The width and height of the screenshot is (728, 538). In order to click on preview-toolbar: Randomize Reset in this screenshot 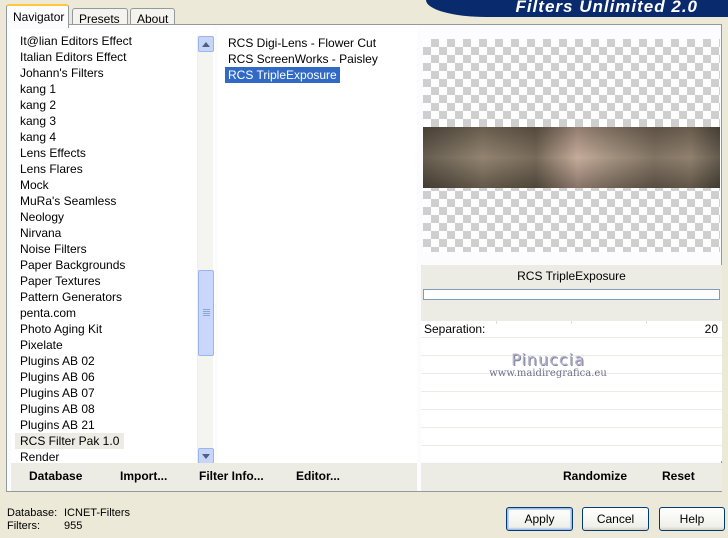, I will do `click(571, 477)`.